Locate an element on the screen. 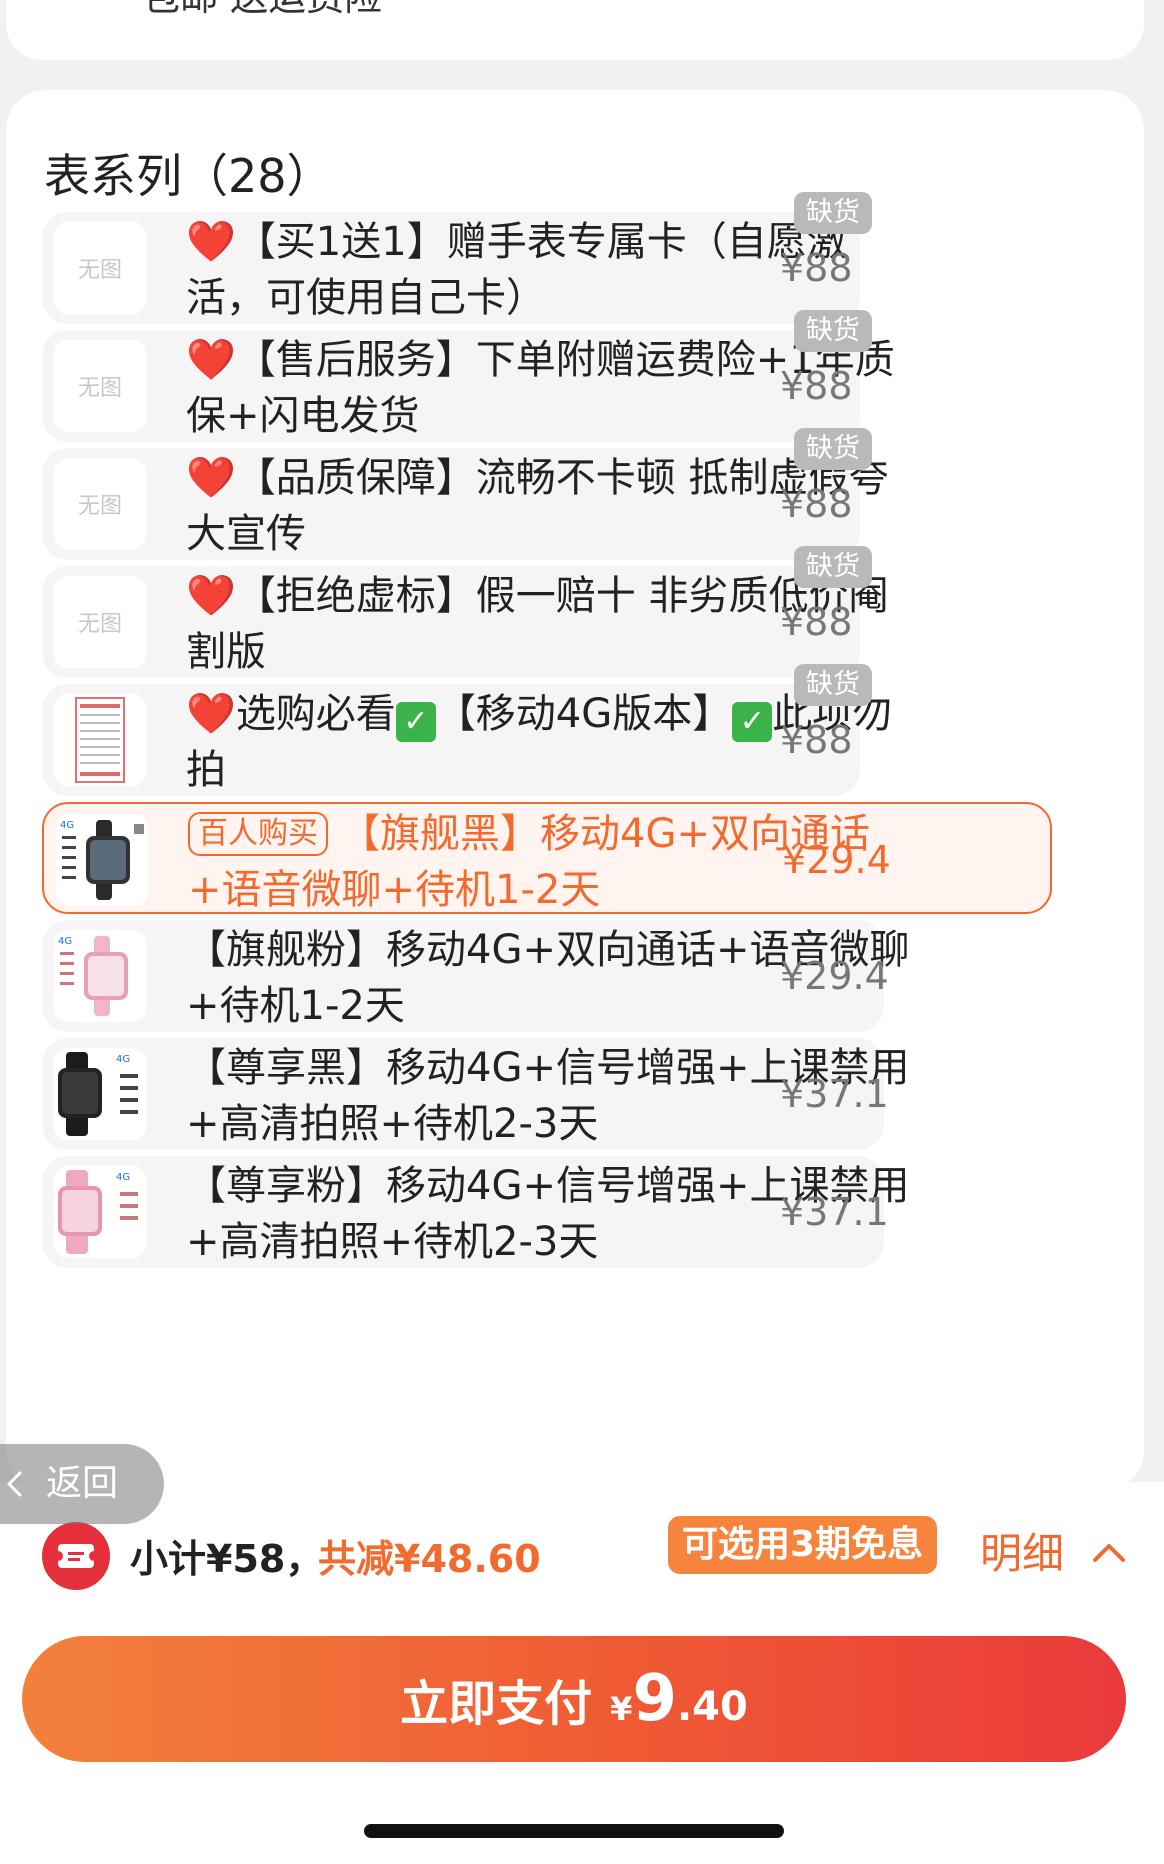  pay-now-button: 立即支付 ¥9.40 is located at coordinates (574, 1699).